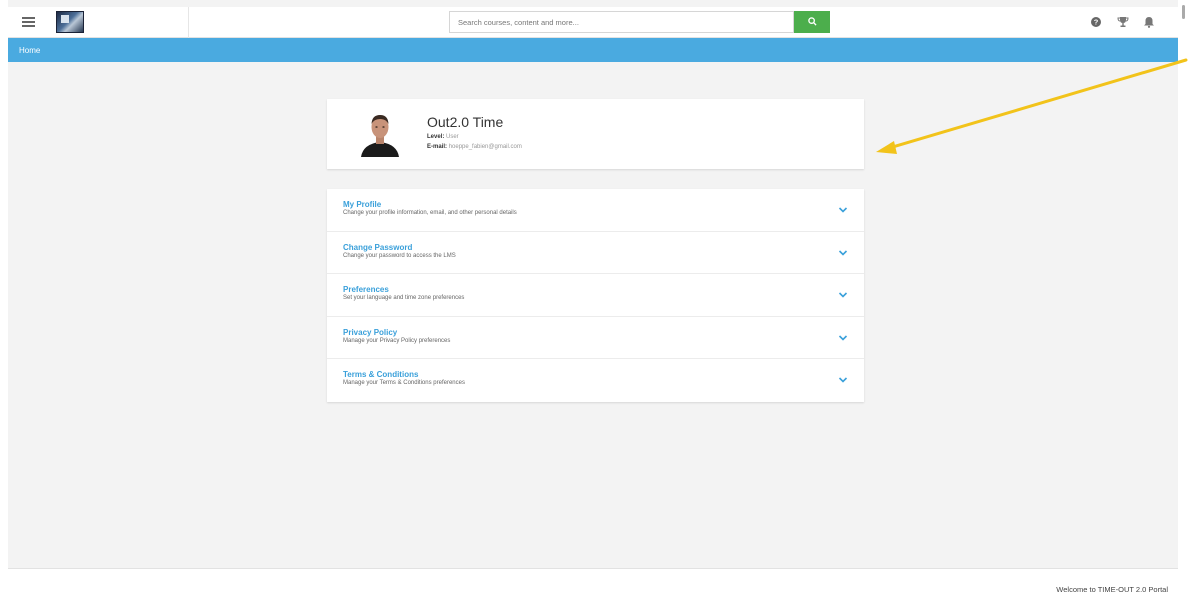 This screenshot has height=605, width=1188. What do you see at coordinates (1183, 12) in the screenshot?
I see `scrollbar-thumb` at bounding box center [1183, 12].